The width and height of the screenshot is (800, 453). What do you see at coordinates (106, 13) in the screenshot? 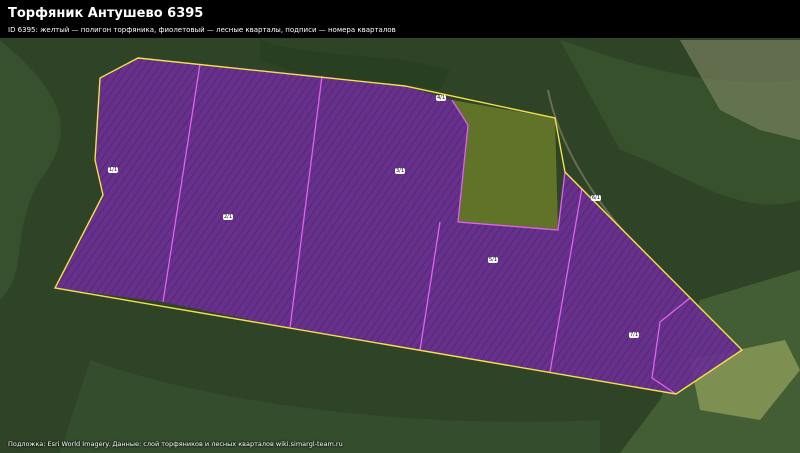
I see `map-title: Торфяник Антушево 6395` at bounding box center [106, 13].